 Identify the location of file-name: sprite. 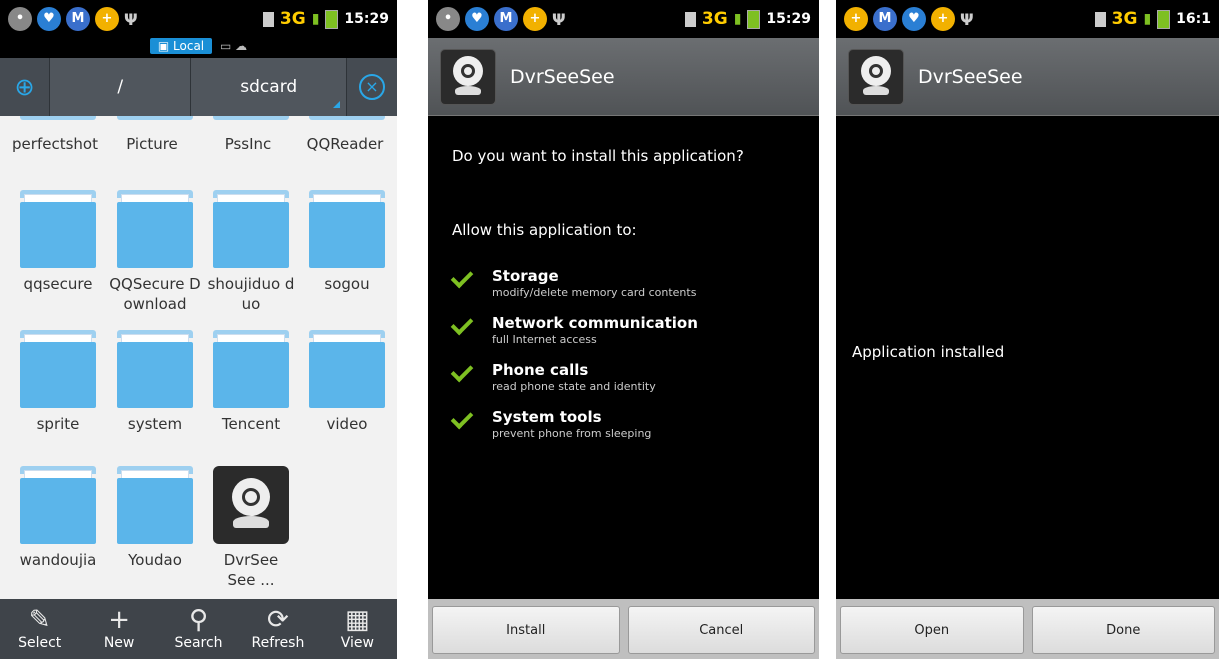
(58, 424).